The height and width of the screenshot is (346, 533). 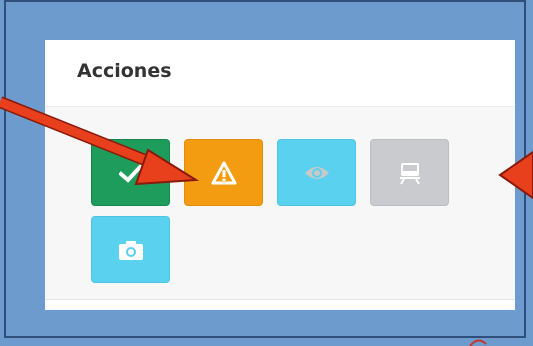 I want to click on photo-button, so click(x=130, y=249).